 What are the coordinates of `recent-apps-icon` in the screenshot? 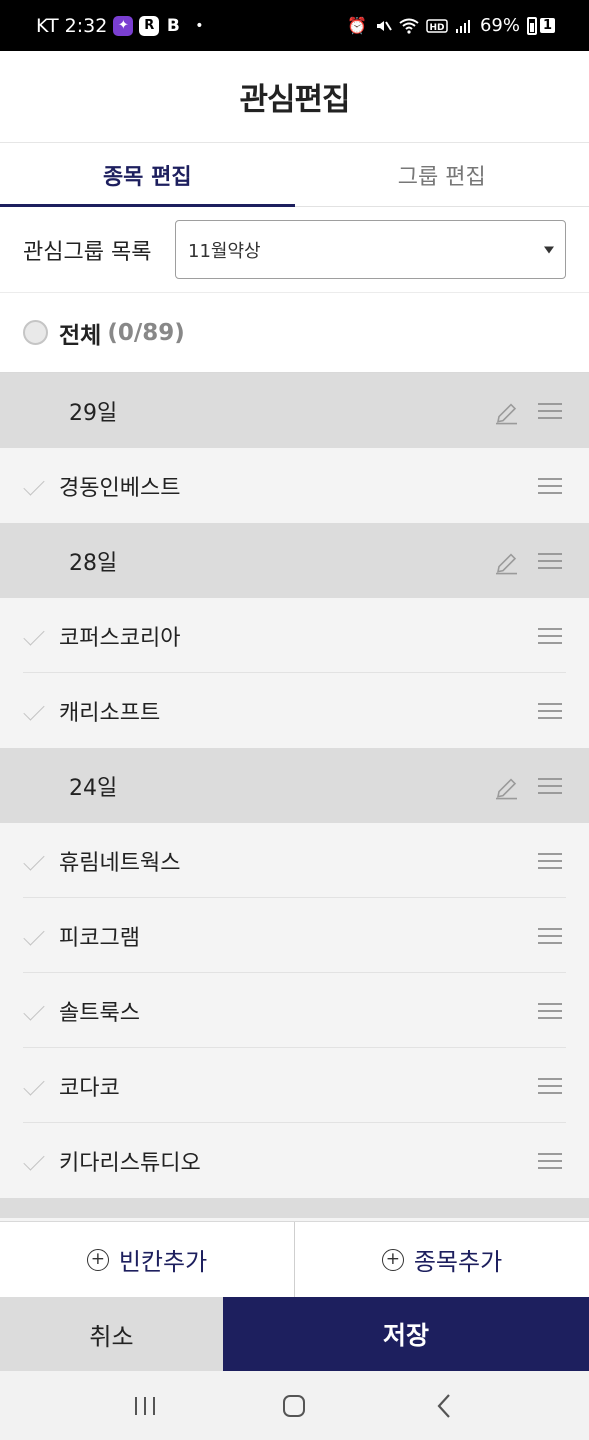 It's located at (144, 1405).